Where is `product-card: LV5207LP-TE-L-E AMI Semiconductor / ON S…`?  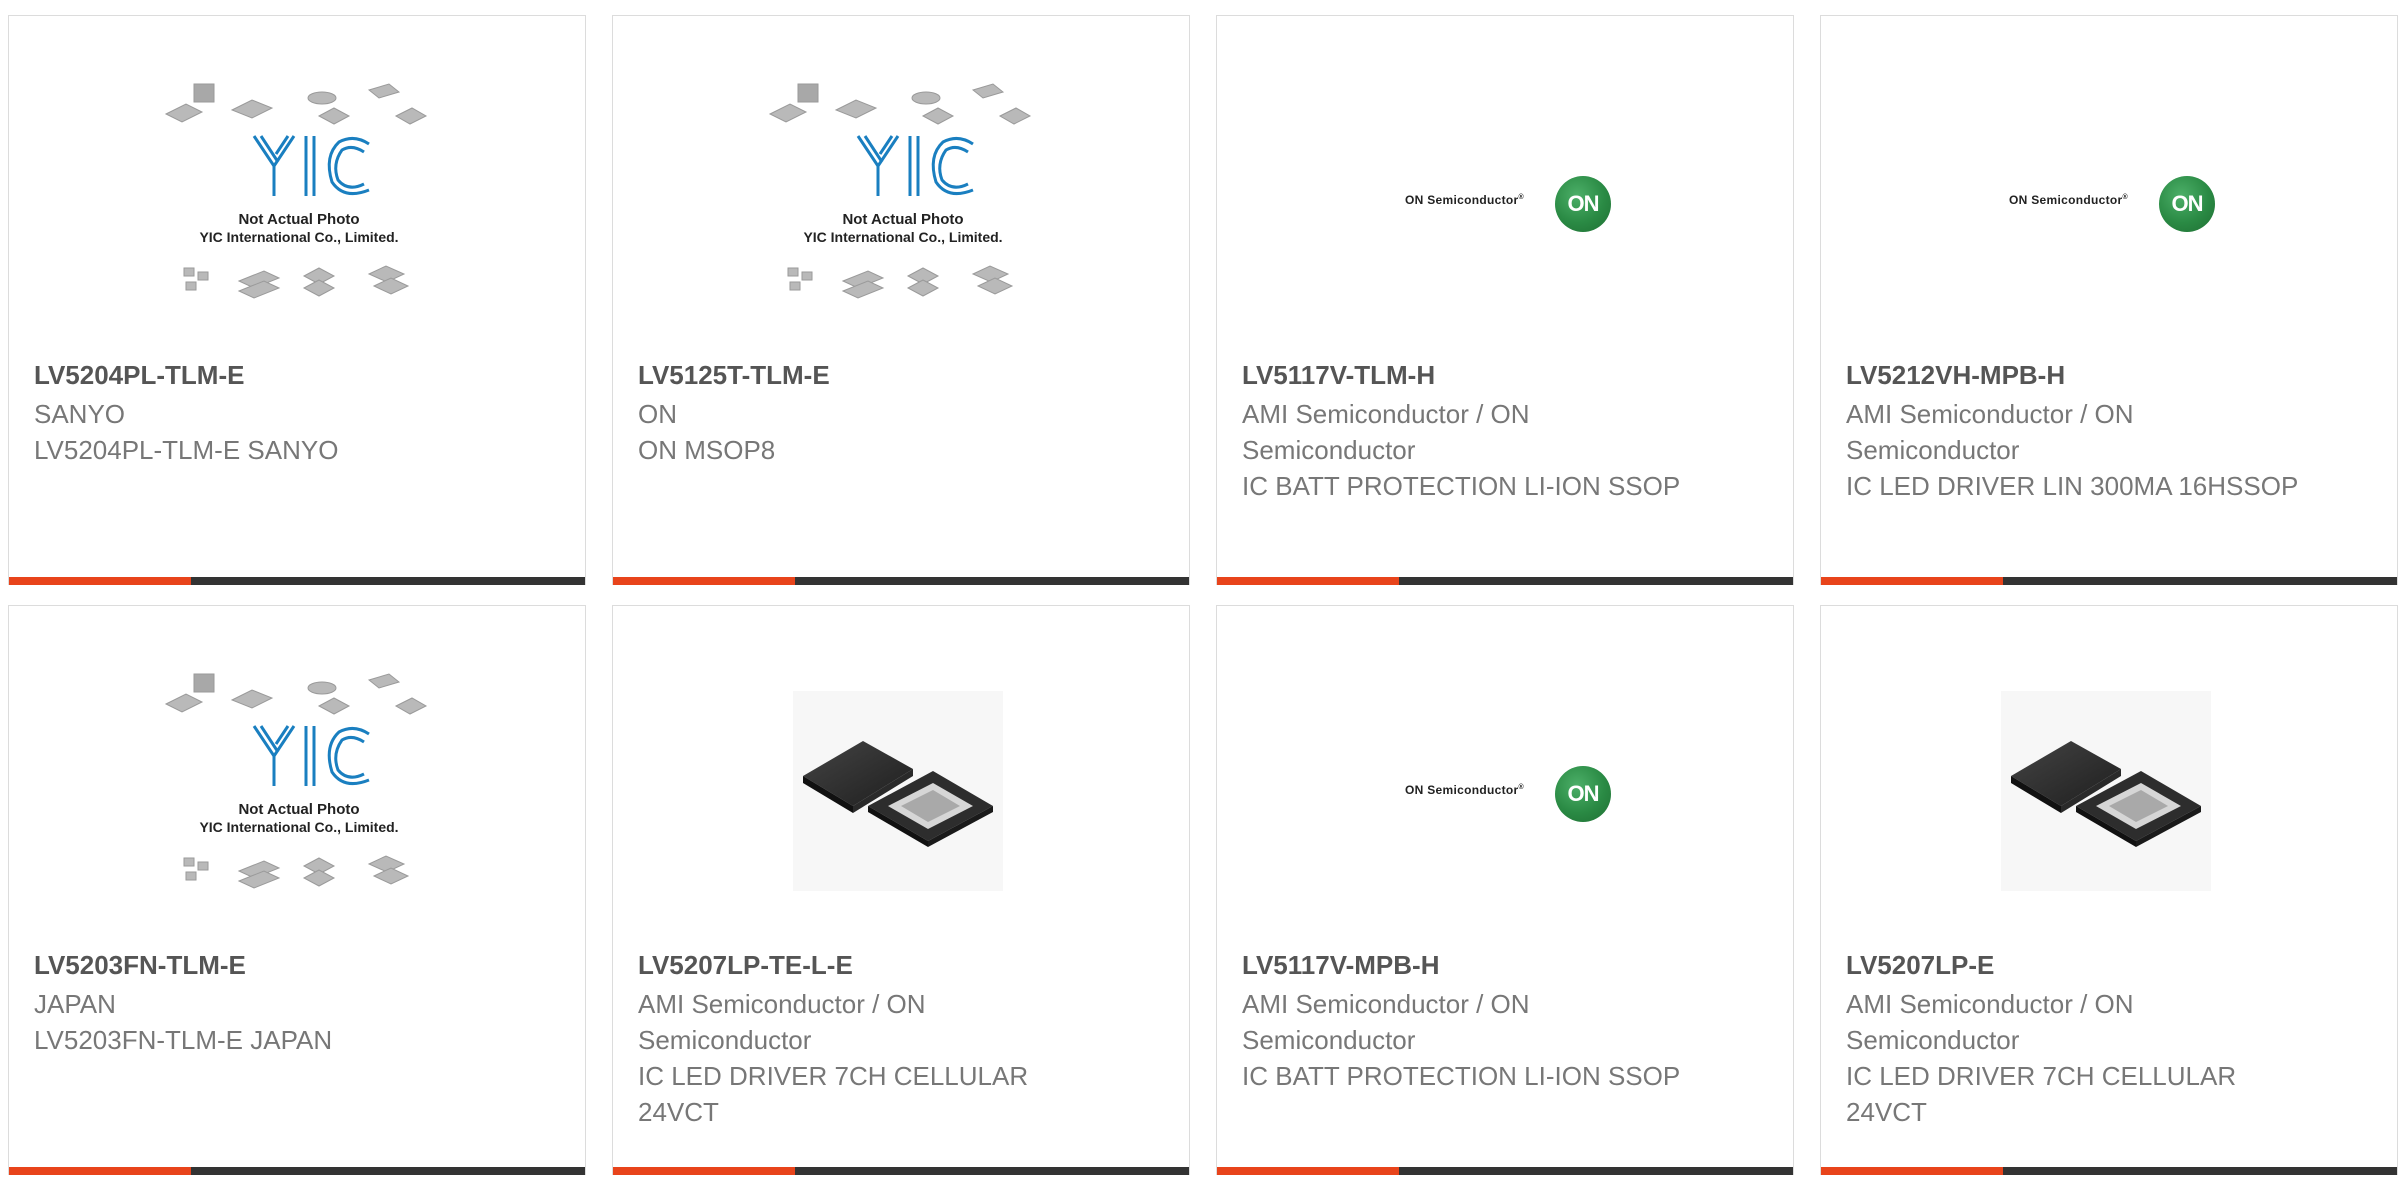
product-card: LV5207LP-TE-L-E AMI Semiconductor / ON S… is located at coordinates (901, 890).